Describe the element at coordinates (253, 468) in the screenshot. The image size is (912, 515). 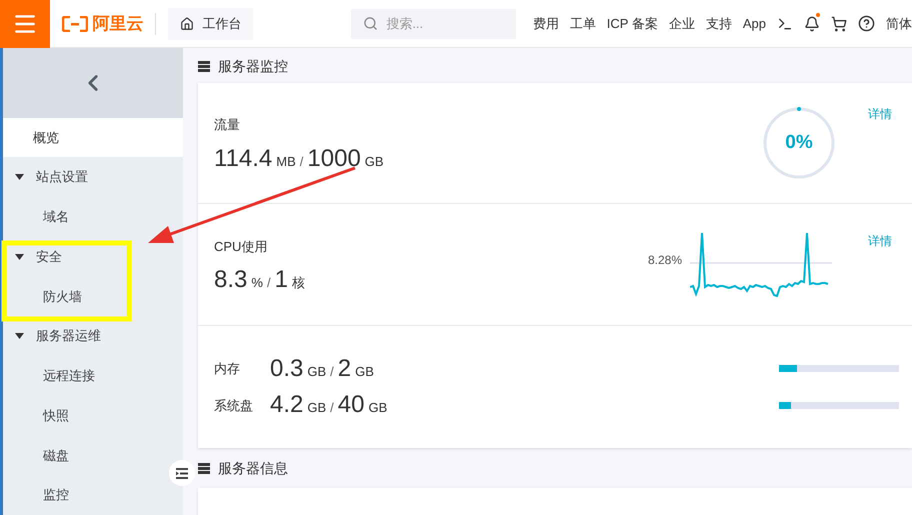
I see `section-title: 服务器信息` at that location.